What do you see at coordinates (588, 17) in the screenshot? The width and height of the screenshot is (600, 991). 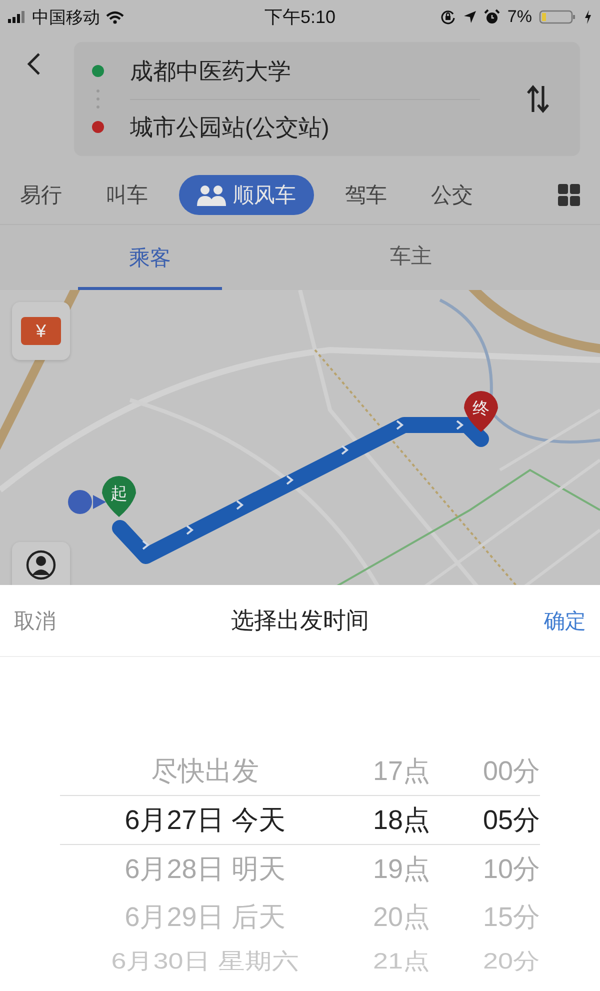 I see `charging-icon` at bounding box center [588, 17].